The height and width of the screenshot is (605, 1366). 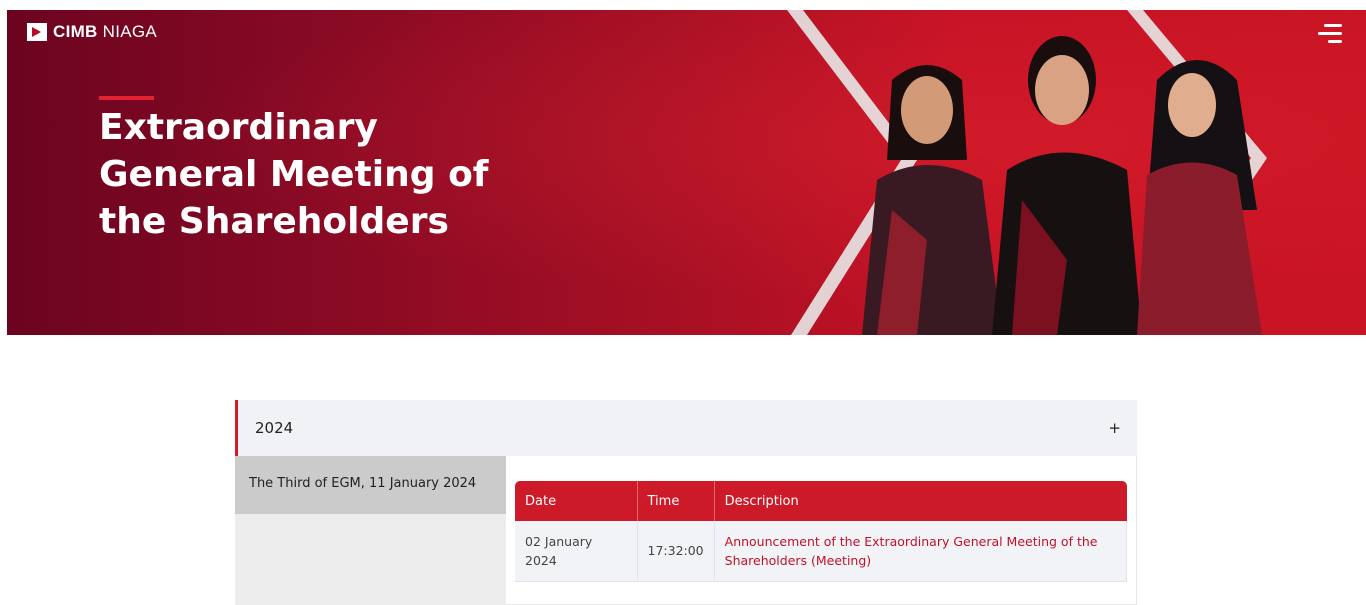 What do you see at coordinates (1114, 428) in the screenshot?
I see `expand-plus-icon: +` at bounding box center [1114, 428].